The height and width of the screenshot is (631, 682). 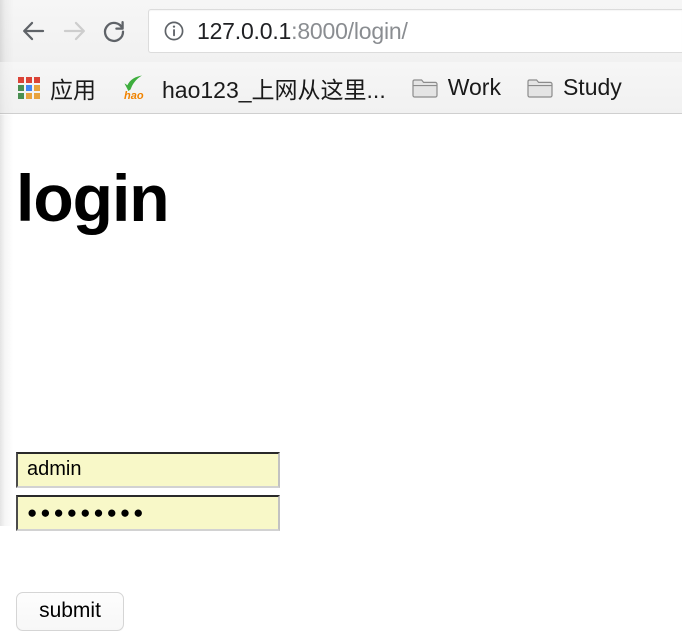 What do you see at coordinates (134, 95) in the screenshot?
I see `svg-text: hao` at bounding box center [134, 95].